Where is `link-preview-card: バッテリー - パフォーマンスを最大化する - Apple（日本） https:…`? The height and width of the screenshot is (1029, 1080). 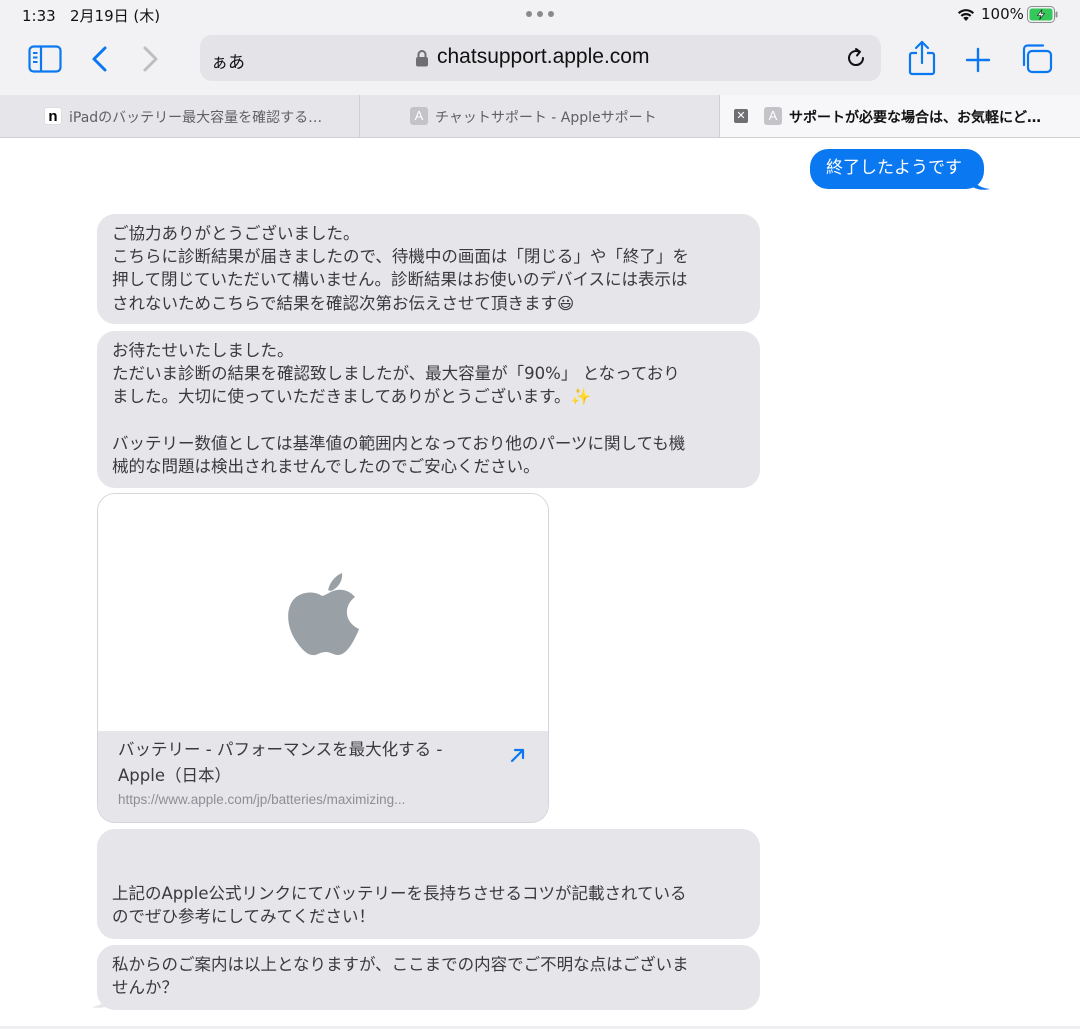 link-preview-card: バッテリー - パフォーマンスを最大化する - Apple（日本） https:… is located at coordinates (323, 658).